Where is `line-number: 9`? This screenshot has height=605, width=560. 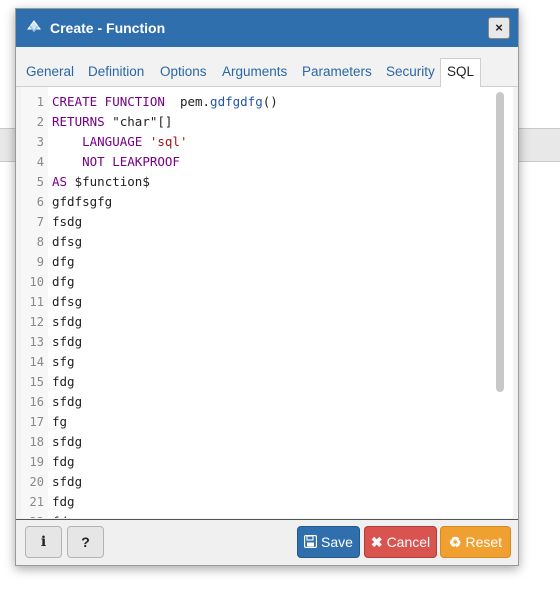 line-number: 9 is located at coordinates (40, 262).